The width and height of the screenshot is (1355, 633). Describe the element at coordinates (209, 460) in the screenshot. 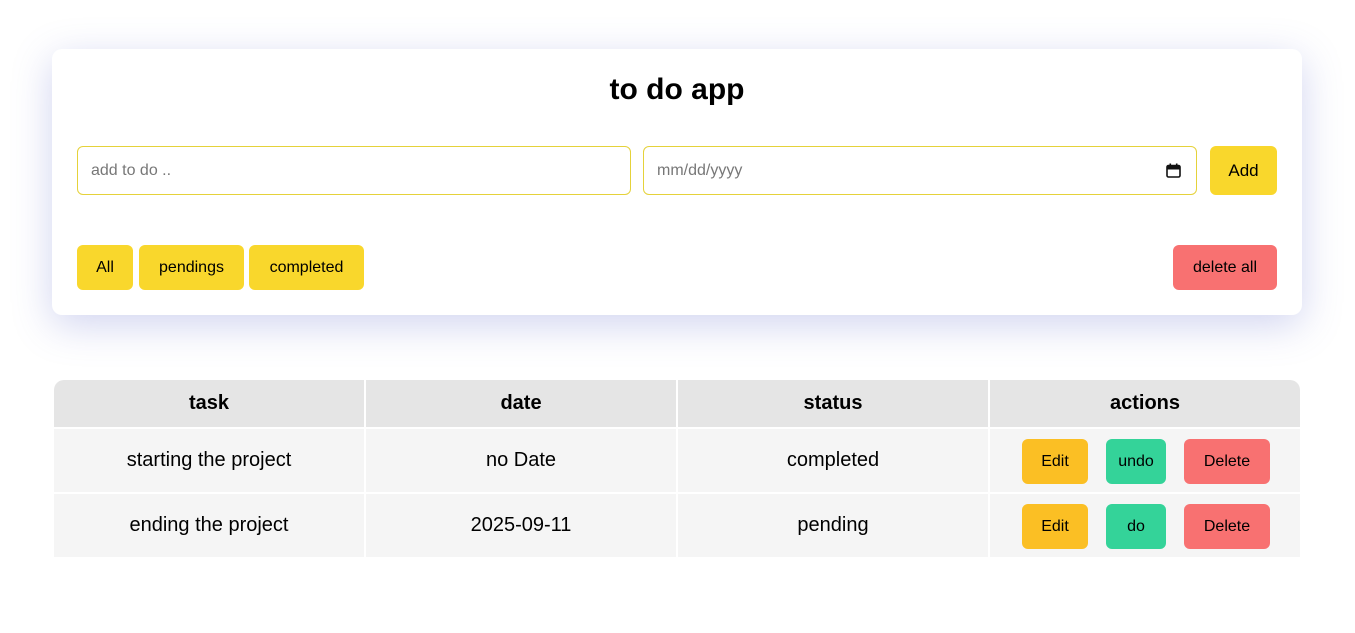

I see `task-cell: starting the project` at that location.